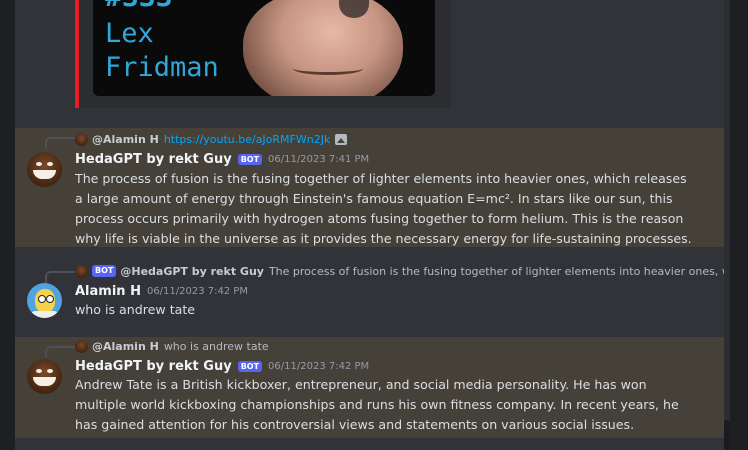 The width and height of the screenshot is (748, 450). I want to click on video-embed: #333 Lex Fridman, so click(263, 54).